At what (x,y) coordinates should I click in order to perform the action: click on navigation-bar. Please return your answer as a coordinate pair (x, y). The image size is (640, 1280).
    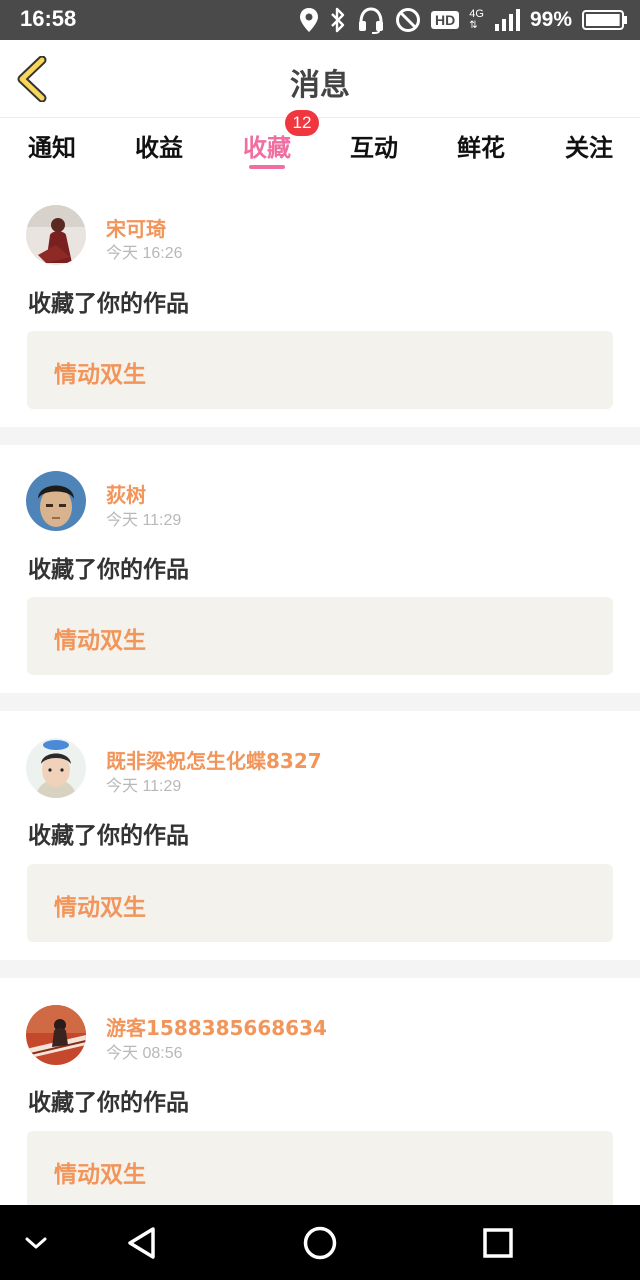
    Looking at the image, I should click on (320, 1242).